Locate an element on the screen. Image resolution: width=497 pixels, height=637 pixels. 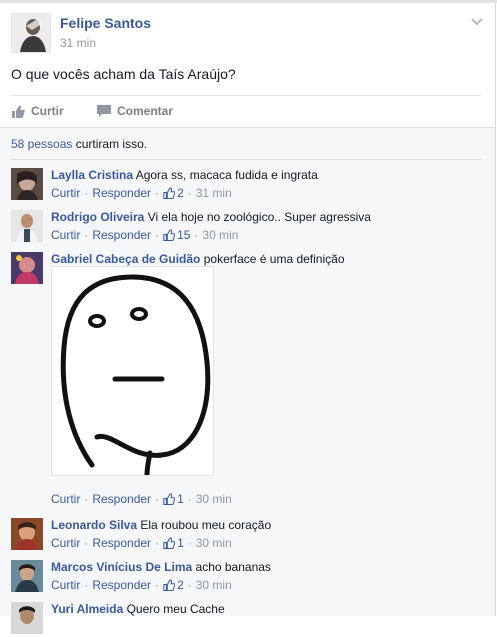
comment-text: acho bananas is located at coordinates (233, 567).